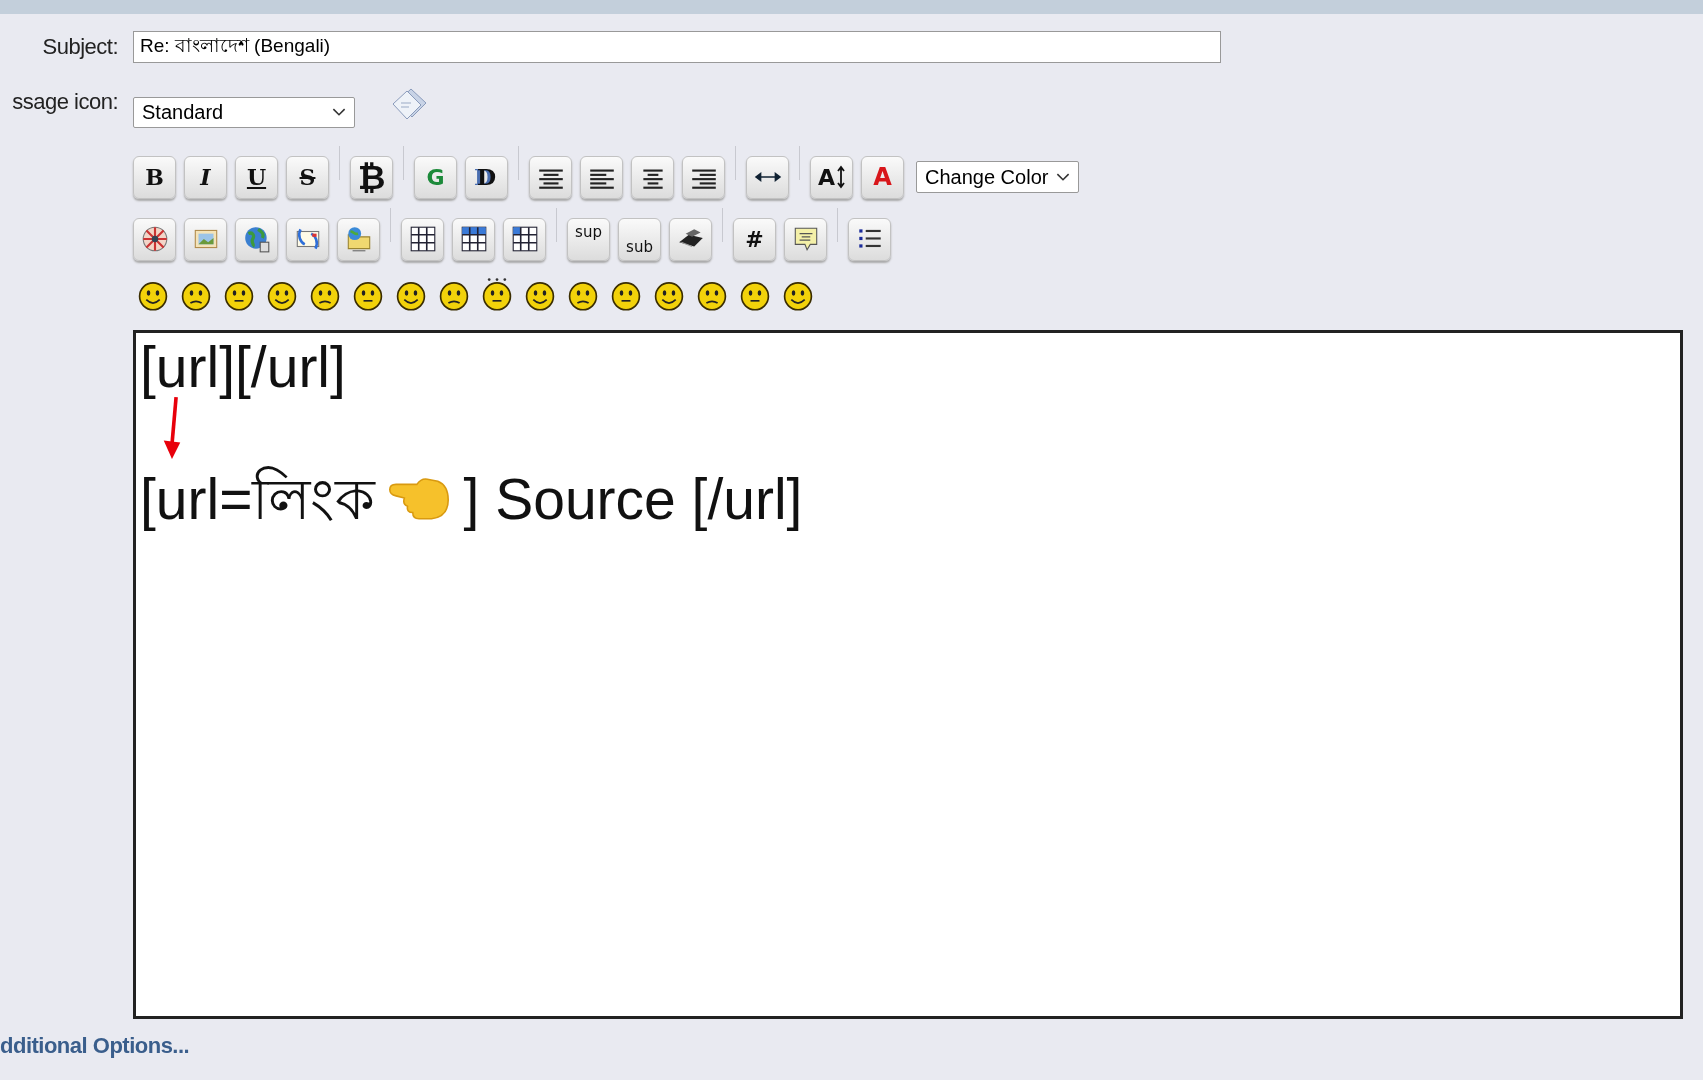  What do you see at coordinates (435, 177) in the screenshot?
I see `format-button: G` at bounding box center [435, 177].